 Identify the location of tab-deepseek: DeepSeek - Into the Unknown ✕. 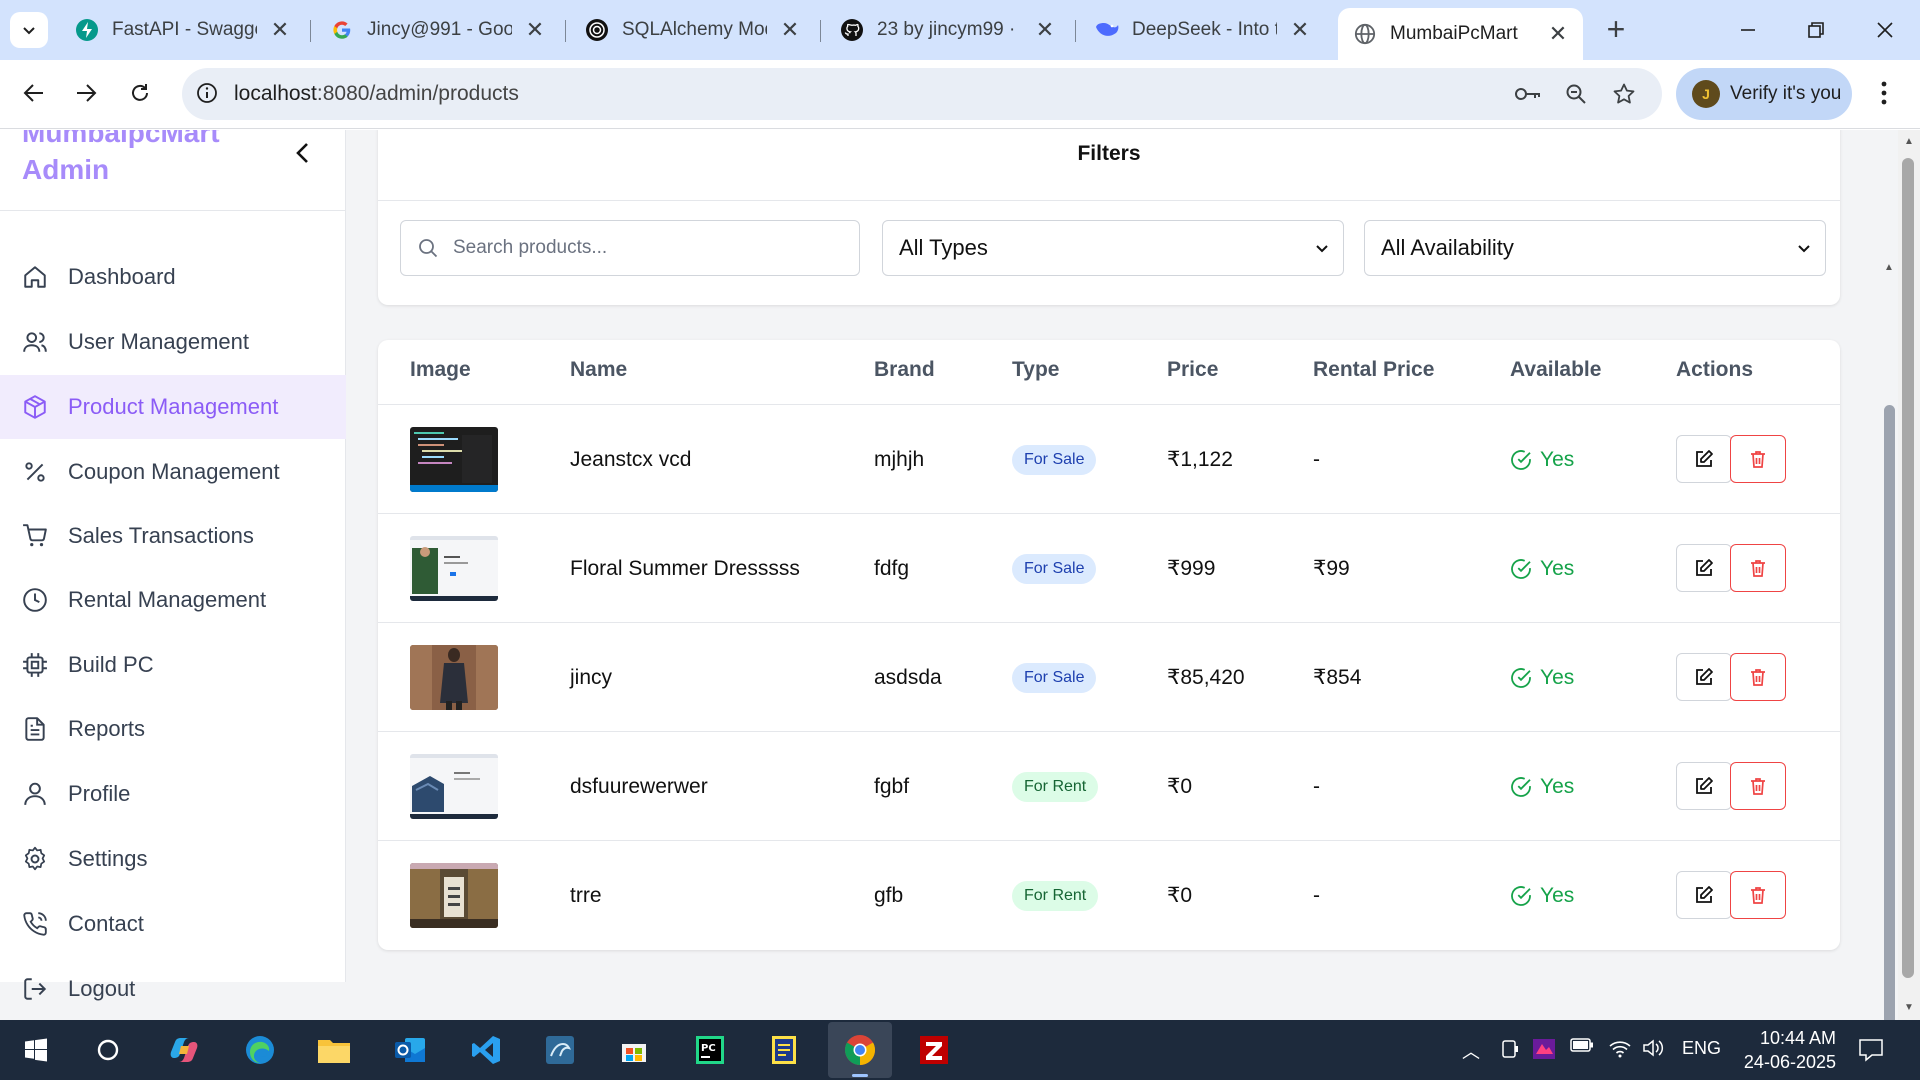
(1202, 30).